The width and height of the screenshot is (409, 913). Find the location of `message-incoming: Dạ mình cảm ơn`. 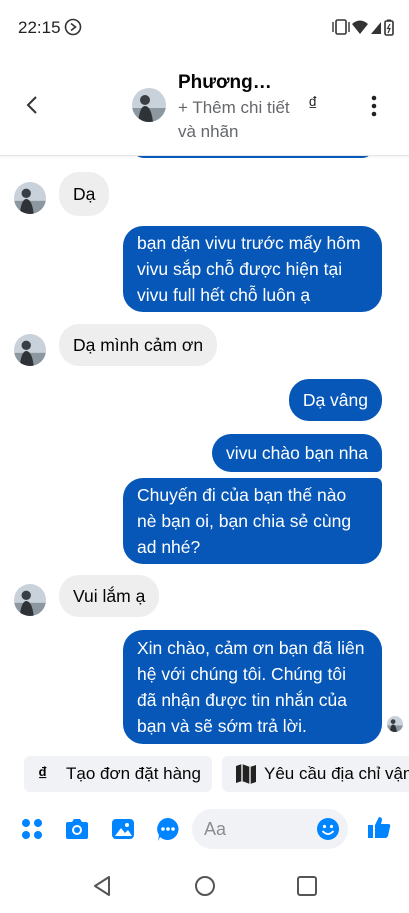

message-incoming: Dạ mình cảm ơn is located at coordinates (138, 345).